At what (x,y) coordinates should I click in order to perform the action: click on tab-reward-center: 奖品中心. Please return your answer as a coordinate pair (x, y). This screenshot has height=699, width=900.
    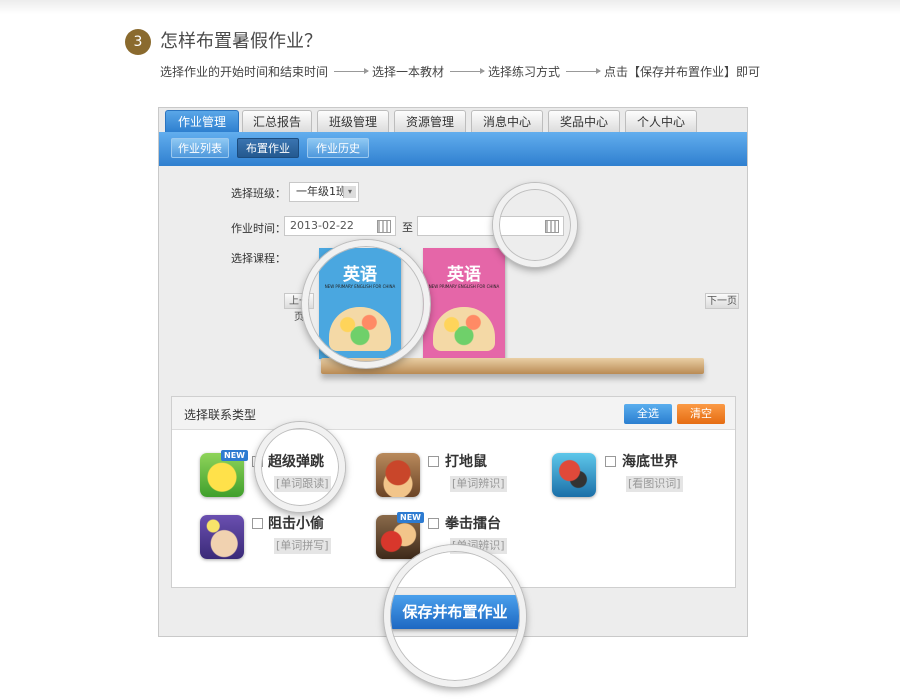
    Looking at the image, I should click on (584, 121).